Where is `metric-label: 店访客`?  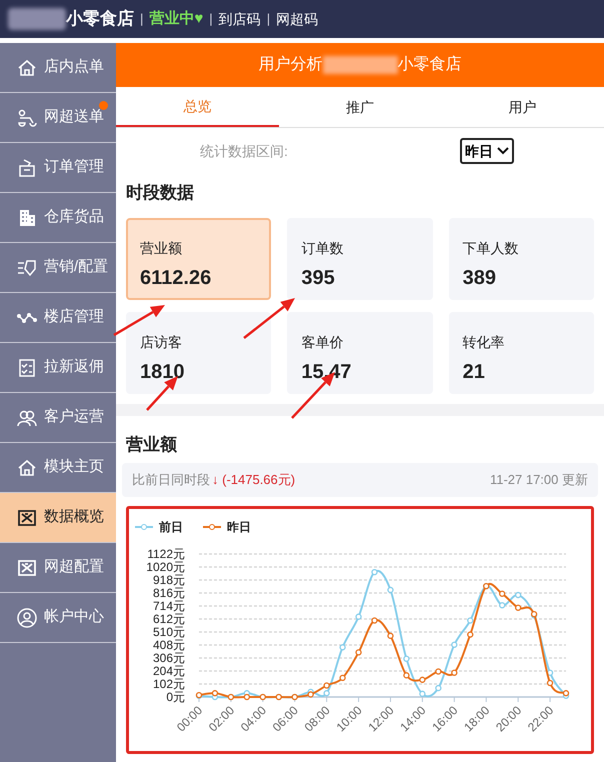
metric-label: 店访客 is located at coordinates (161, 342).